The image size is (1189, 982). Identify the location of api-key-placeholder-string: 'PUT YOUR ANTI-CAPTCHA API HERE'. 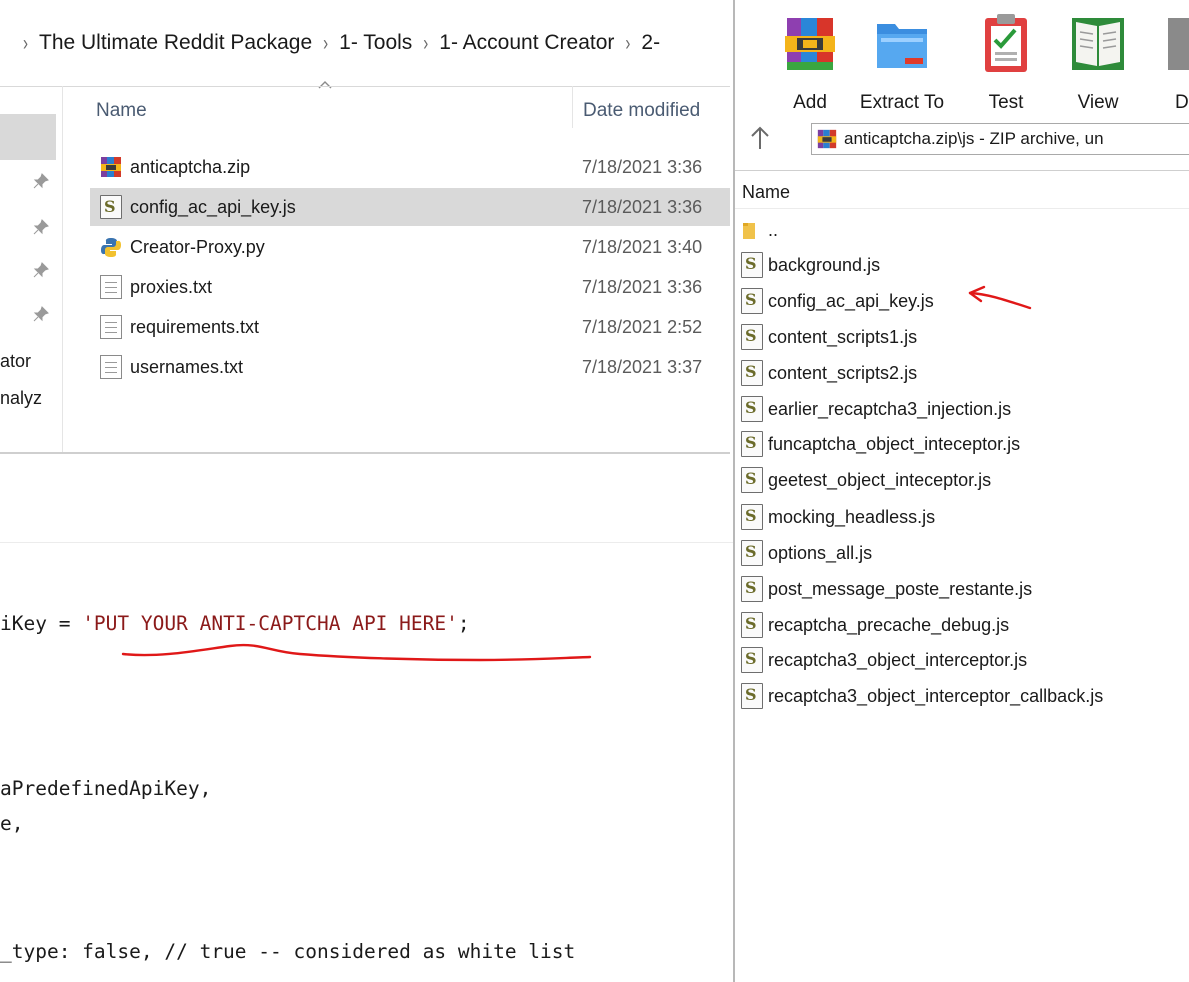
(270, 623).